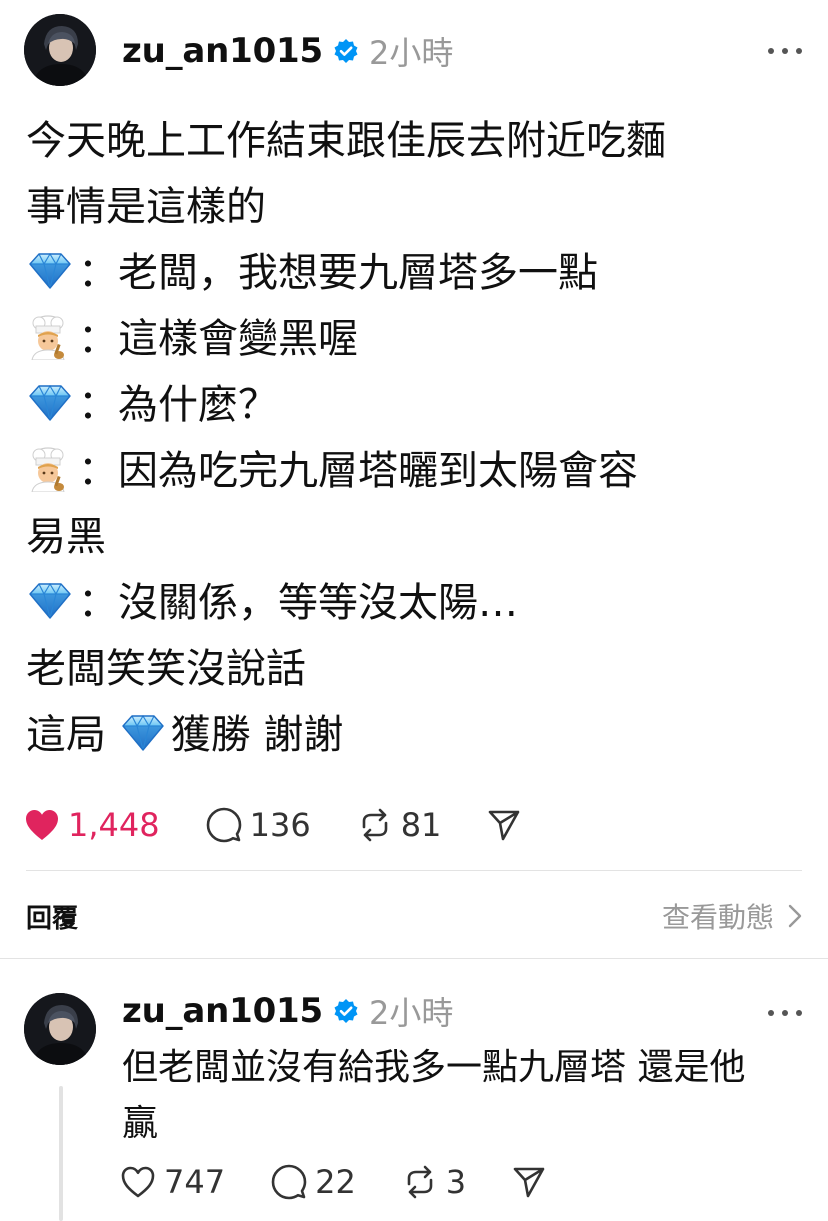  Describe the element at coordinates (414, 958) in the screenshot. I see `section-divider` at that location.